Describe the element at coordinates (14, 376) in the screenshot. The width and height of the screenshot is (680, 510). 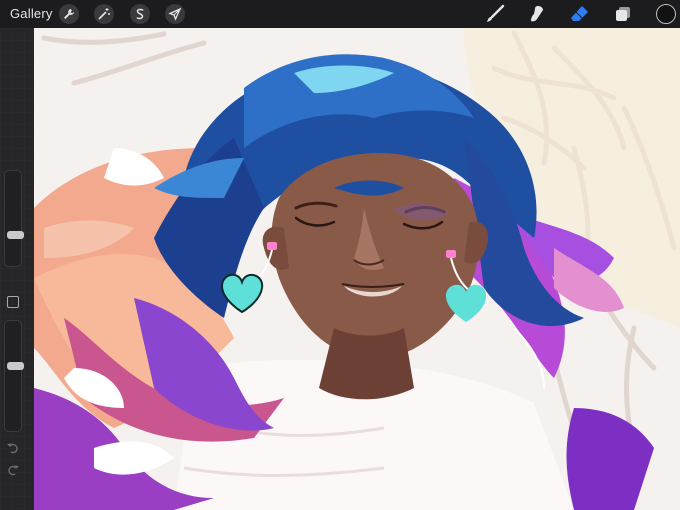
I see `opacity-slider` at that location.